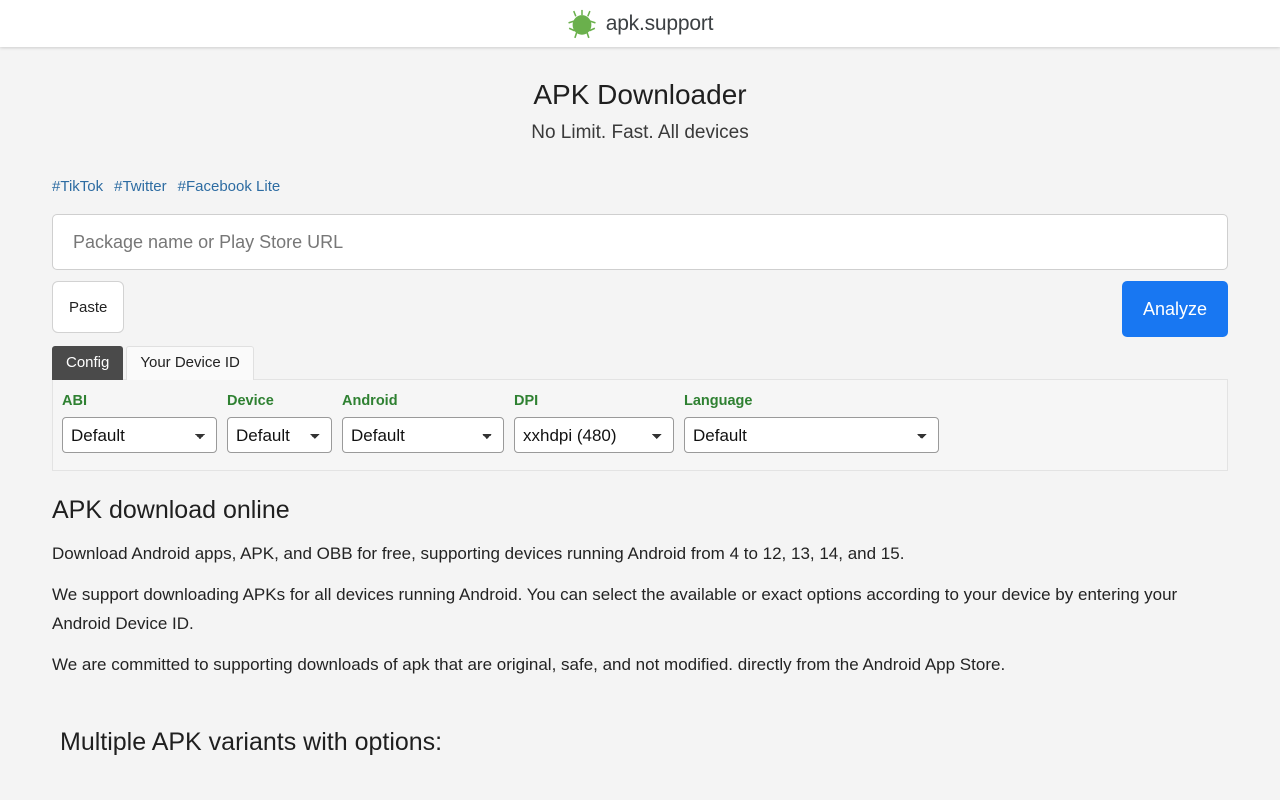  Describe the element at coordinates (526, 401) in the screenshot. I see `config-label-dpi: DPI` at that location.